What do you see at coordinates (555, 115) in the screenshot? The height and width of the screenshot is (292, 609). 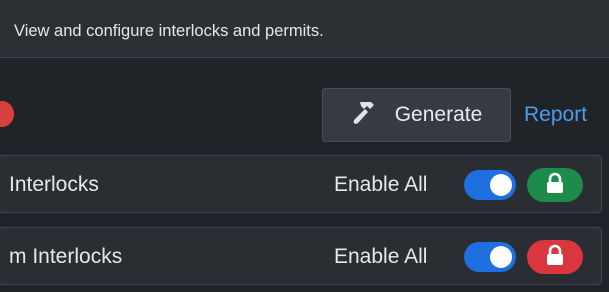 I see `report-link: Report` at bounding box center [555, 115].